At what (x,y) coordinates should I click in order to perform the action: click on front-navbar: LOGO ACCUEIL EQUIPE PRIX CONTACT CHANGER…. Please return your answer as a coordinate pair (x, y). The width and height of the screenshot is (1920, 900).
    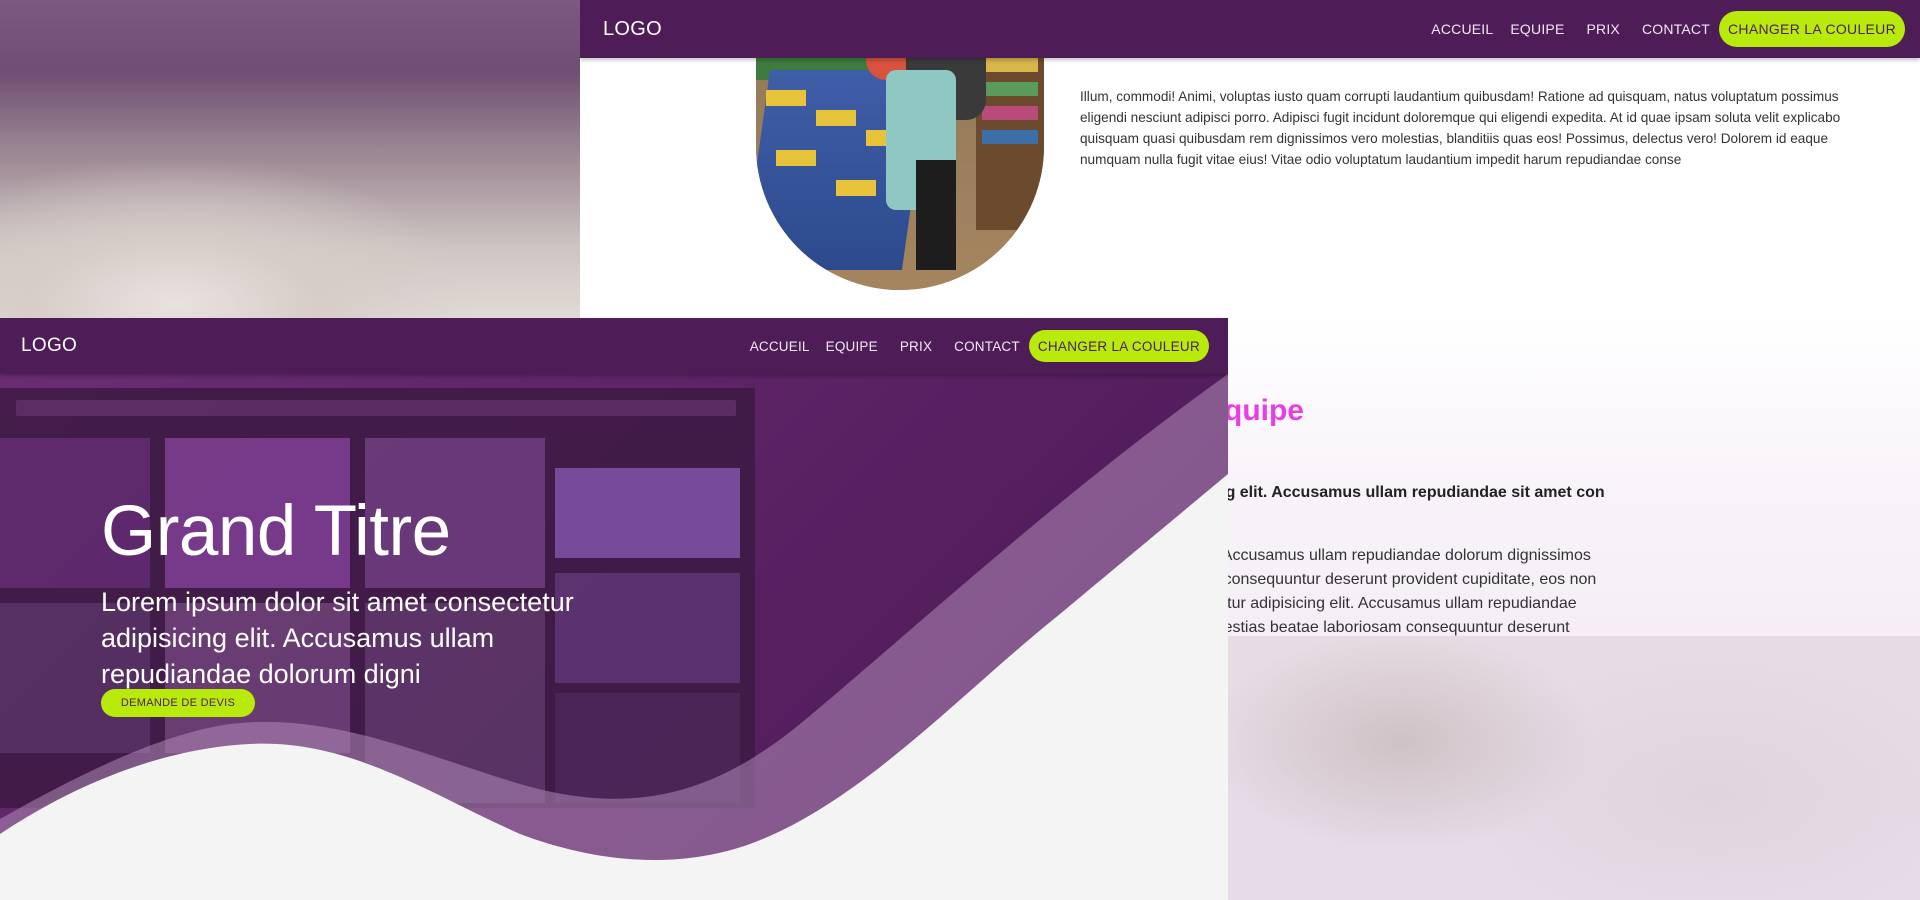
    Looking at the image, I should click on (614, 346).